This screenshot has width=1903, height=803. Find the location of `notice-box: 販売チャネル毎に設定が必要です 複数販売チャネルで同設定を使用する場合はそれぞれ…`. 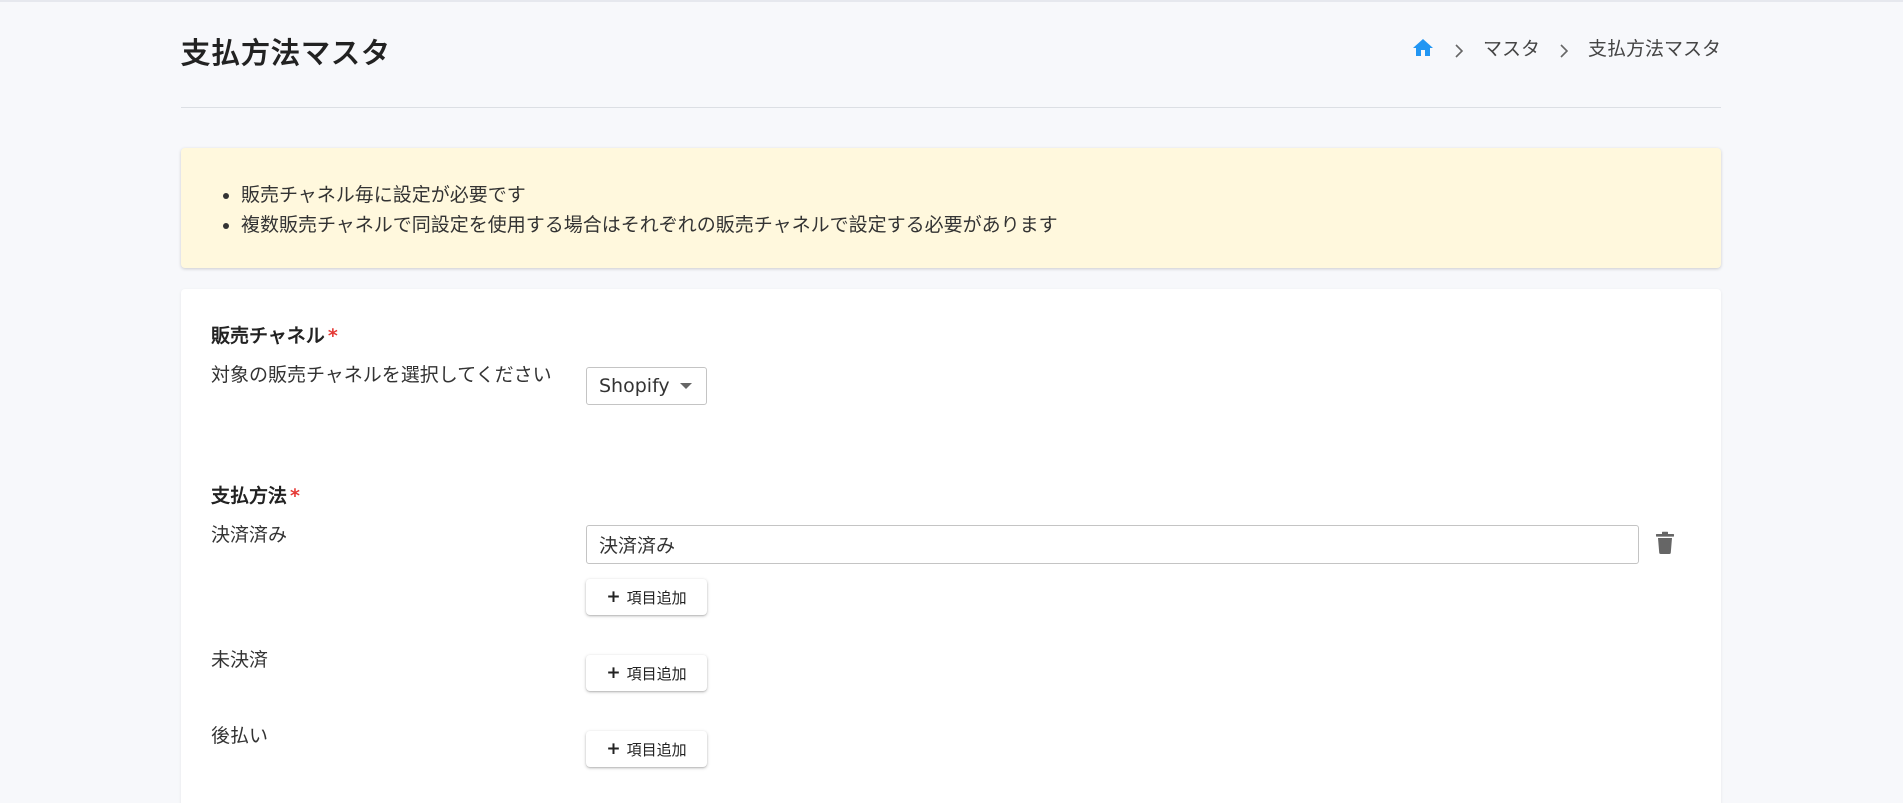

notice-box: 販売チャネル毎に設定が必要です 複数販売チャネルで同設定を使用する場合はそれぞれ… is located at coordinates (951, 208).